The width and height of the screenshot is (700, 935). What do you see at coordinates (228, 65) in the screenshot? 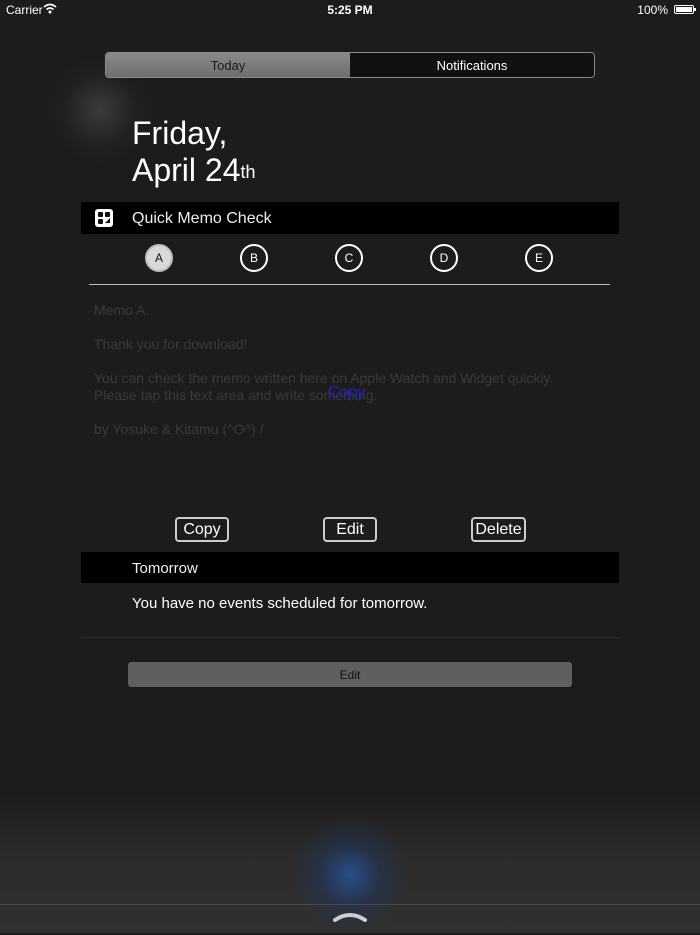
I see `tab-today: Today` at bounding box center [228, 65].